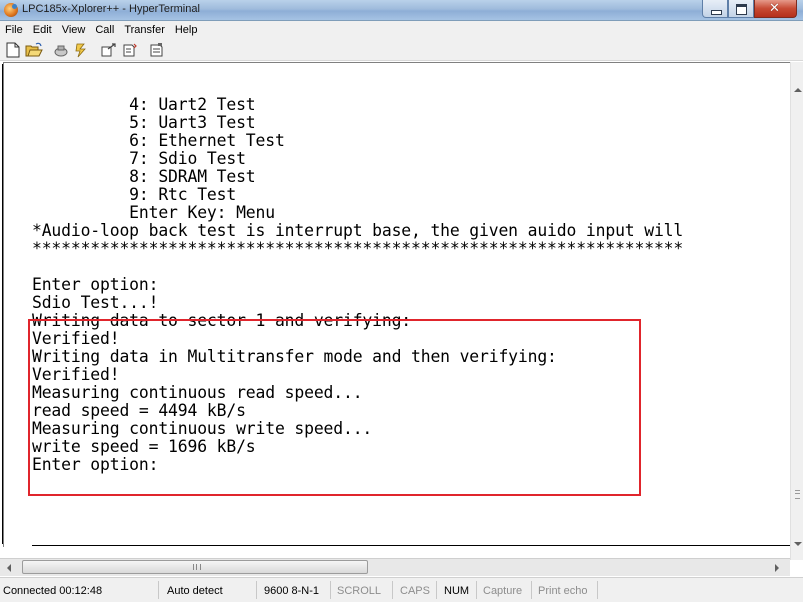 The image size is (803, 602). Describe the element at coordinates (292, 591) in the screenshot. I see `status-settings: 9600 8-N-1` at that location.